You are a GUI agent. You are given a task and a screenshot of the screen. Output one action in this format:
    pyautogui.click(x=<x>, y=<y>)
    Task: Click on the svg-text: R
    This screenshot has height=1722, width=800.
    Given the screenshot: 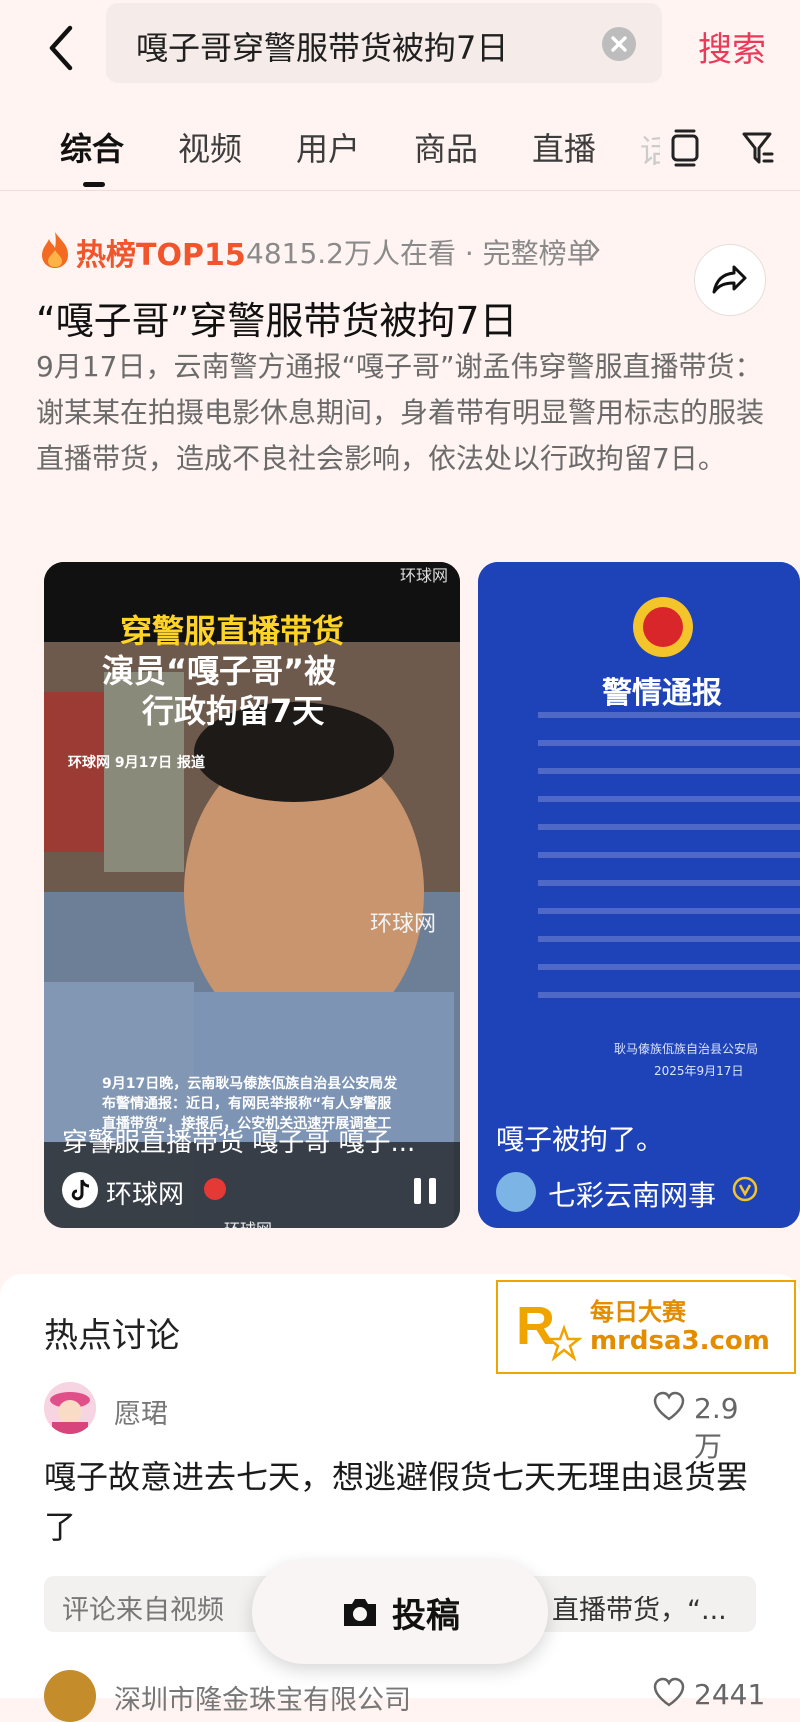 What is the action you would take?
    pyautogui.click(x=535, y=1326)
    